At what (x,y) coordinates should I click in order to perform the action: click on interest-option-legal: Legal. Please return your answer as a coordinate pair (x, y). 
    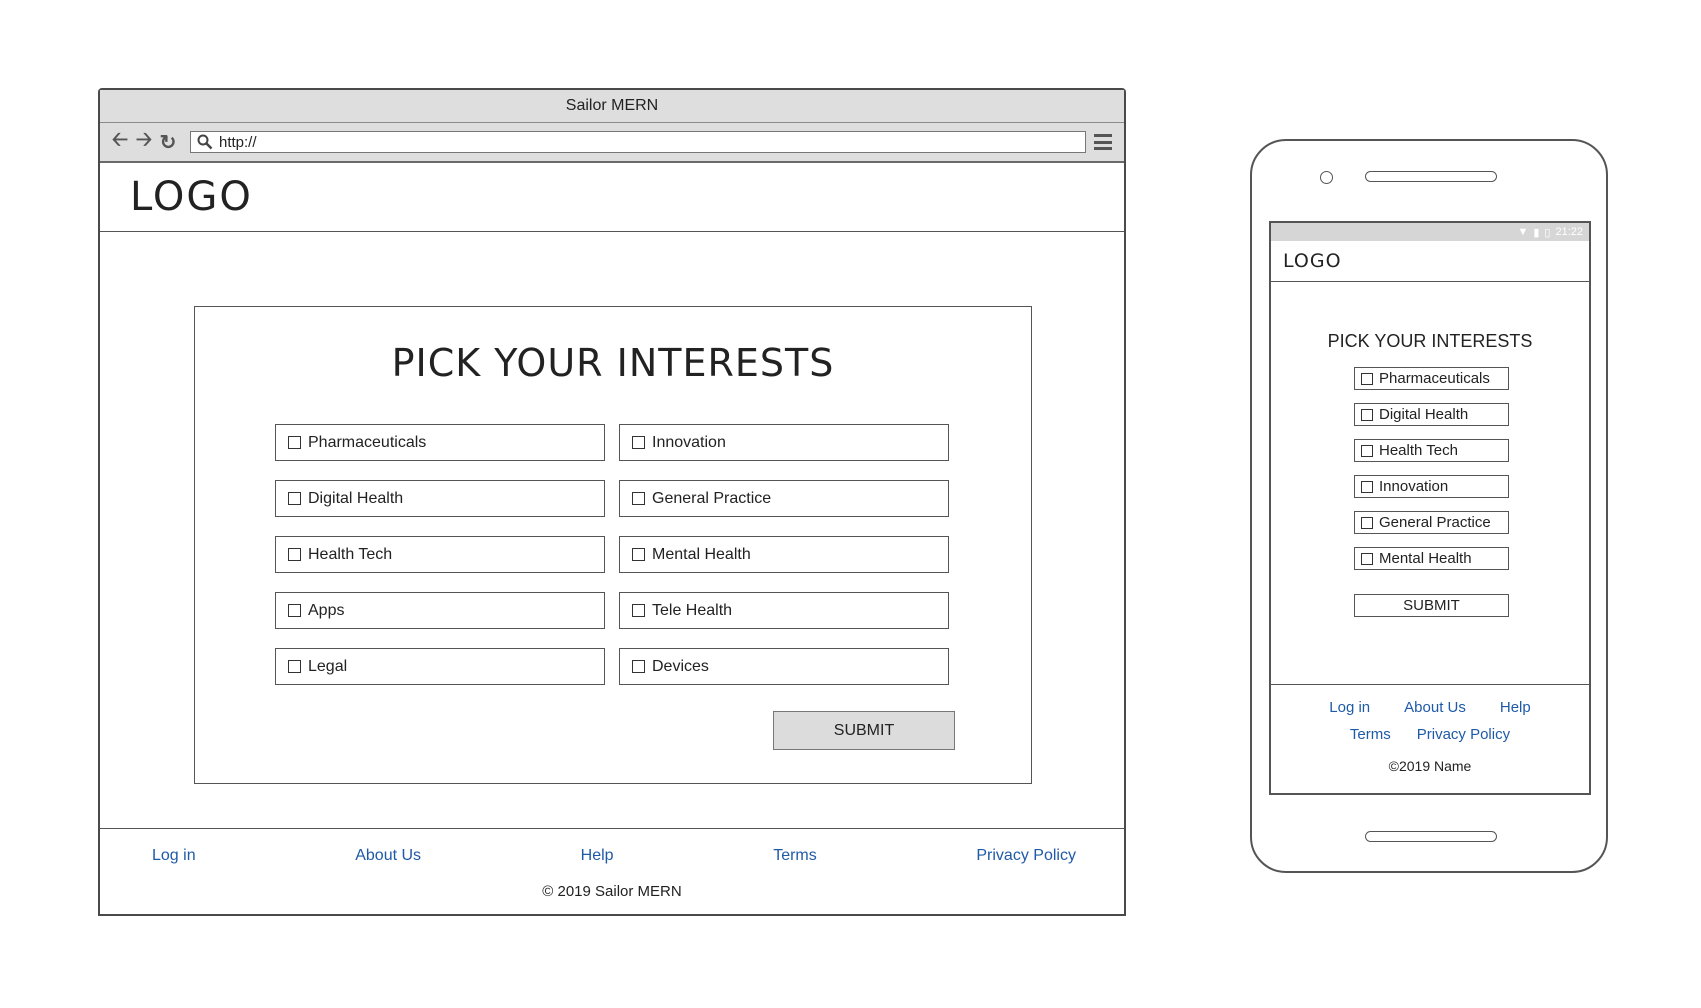
    Looking at the image, I should click on (440, 666).